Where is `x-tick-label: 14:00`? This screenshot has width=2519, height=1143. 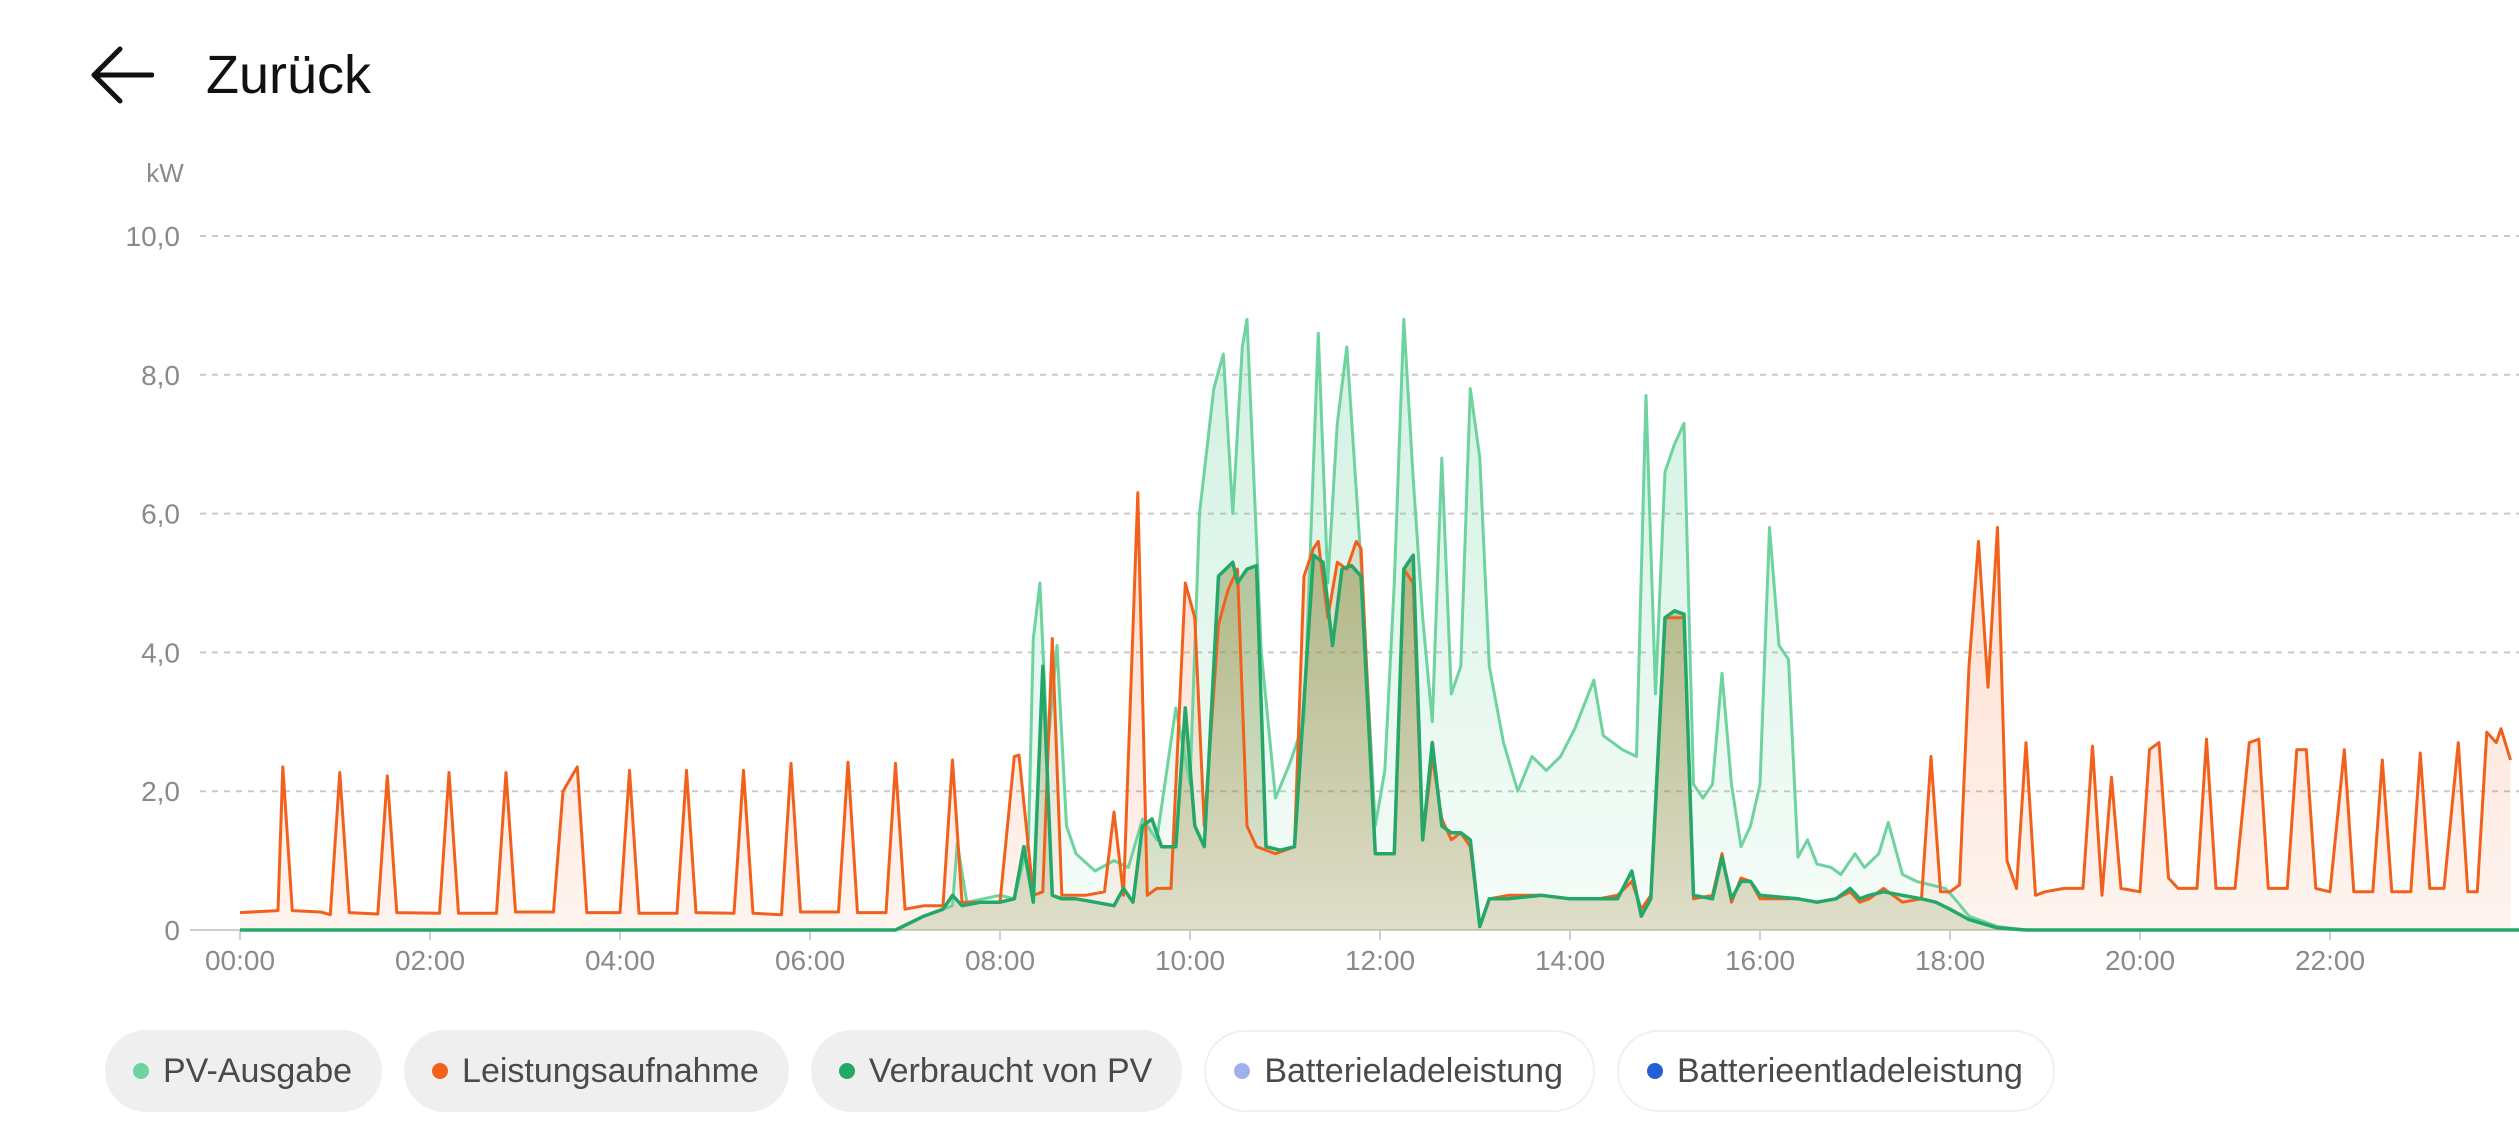 x-tick-label: 14:00 is located at coordinates (1570, 960).